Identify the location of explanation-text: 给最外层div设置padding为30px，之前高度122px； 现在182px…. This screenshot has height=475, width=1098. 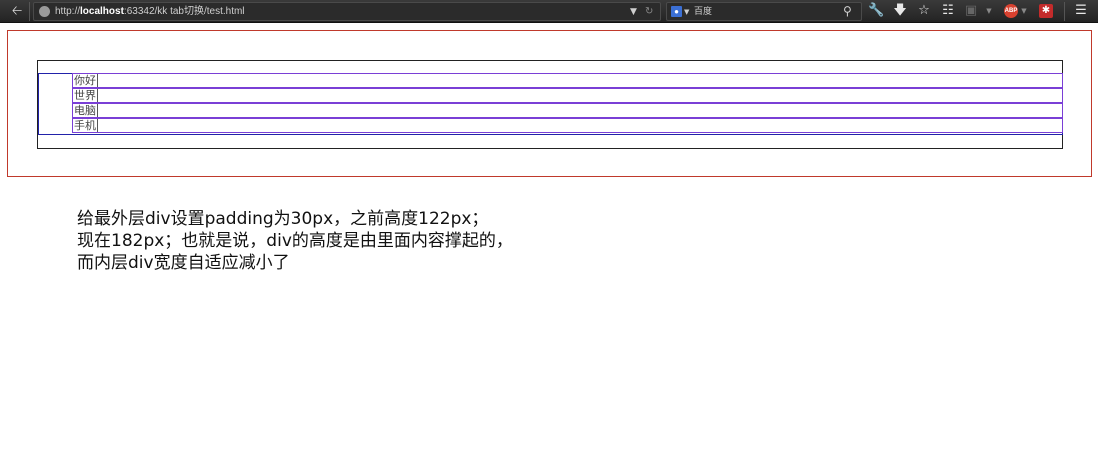
(295, 241).